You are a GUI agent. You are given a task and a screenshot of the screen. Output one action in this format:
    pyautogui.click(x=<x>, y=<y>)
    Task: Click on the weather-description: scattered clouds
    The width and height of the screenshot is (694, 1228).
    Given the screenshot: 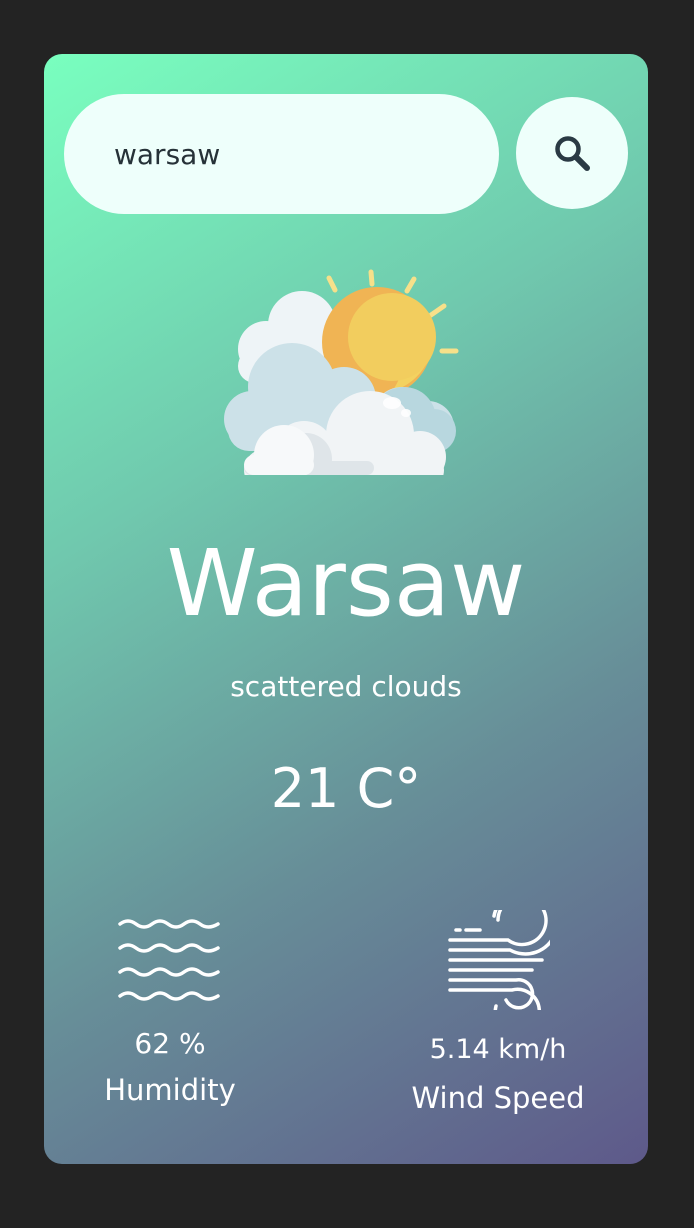 What is the action you would take?
    pyautogui.click(x=346, y=686)
    